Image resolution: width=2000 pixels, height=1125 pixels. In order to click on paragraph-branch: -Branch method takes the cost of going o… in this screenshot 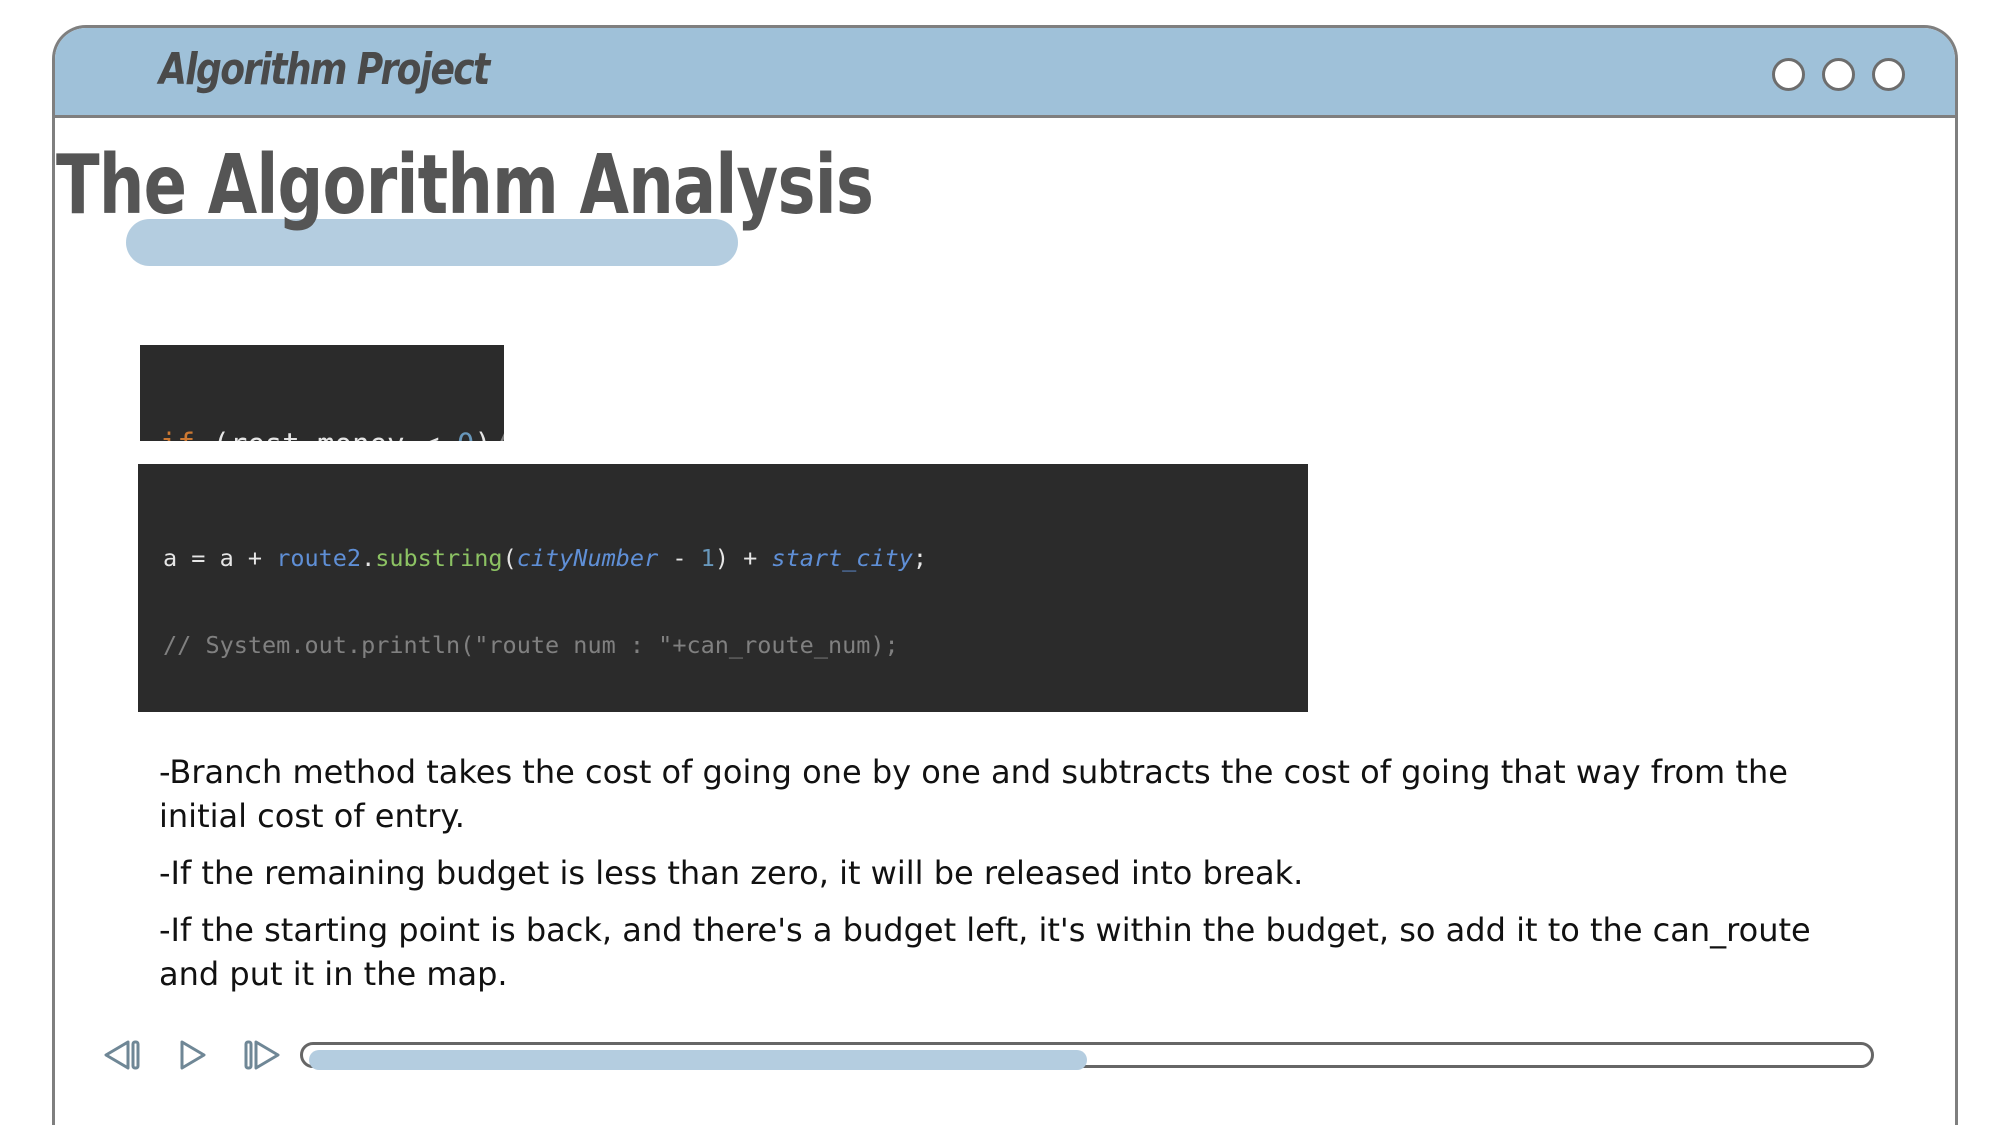, I will do `click(973, 794)`.